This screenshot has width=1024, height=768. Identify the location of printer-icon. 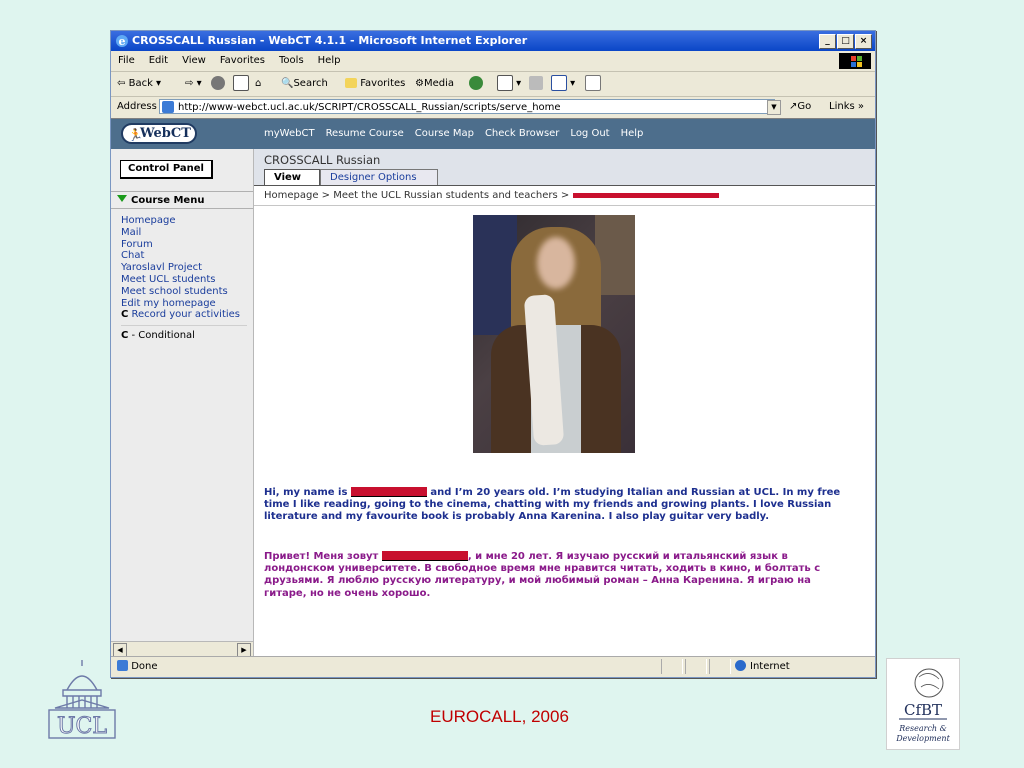
(536, 83).